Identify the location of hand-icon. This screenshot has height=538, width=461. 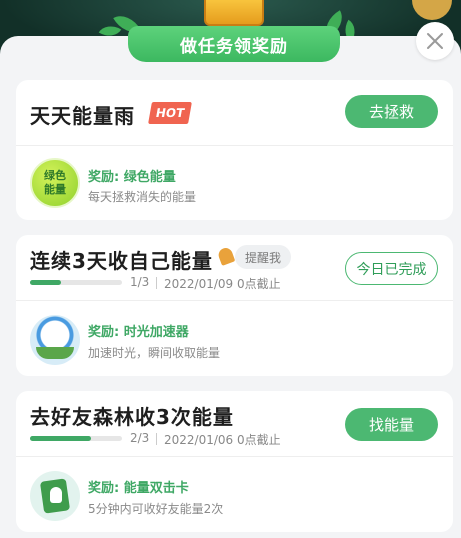
(56, 495).